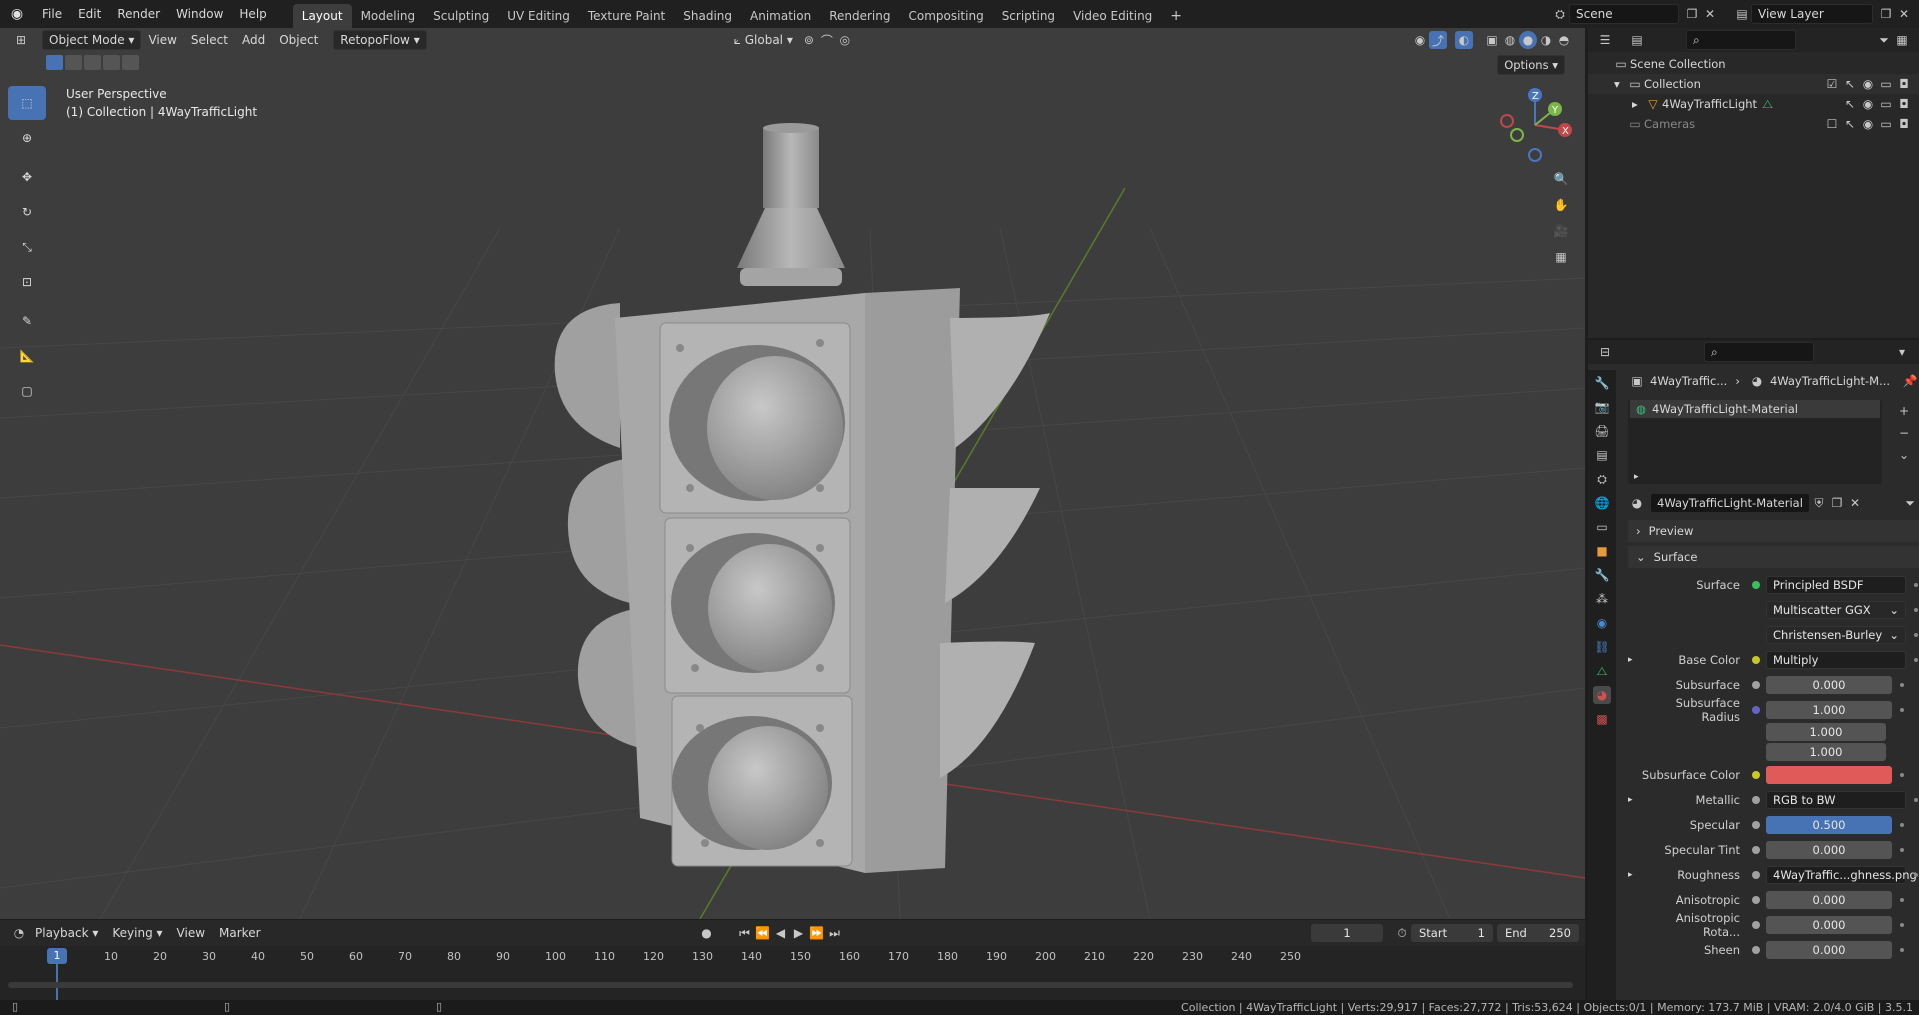 Image resolution: width=1919 pixels, height=1015 pixels. Describe the element at coordinates (66, 933) in the screenshot. I see `playback-menu: Playback ▾` at that location.